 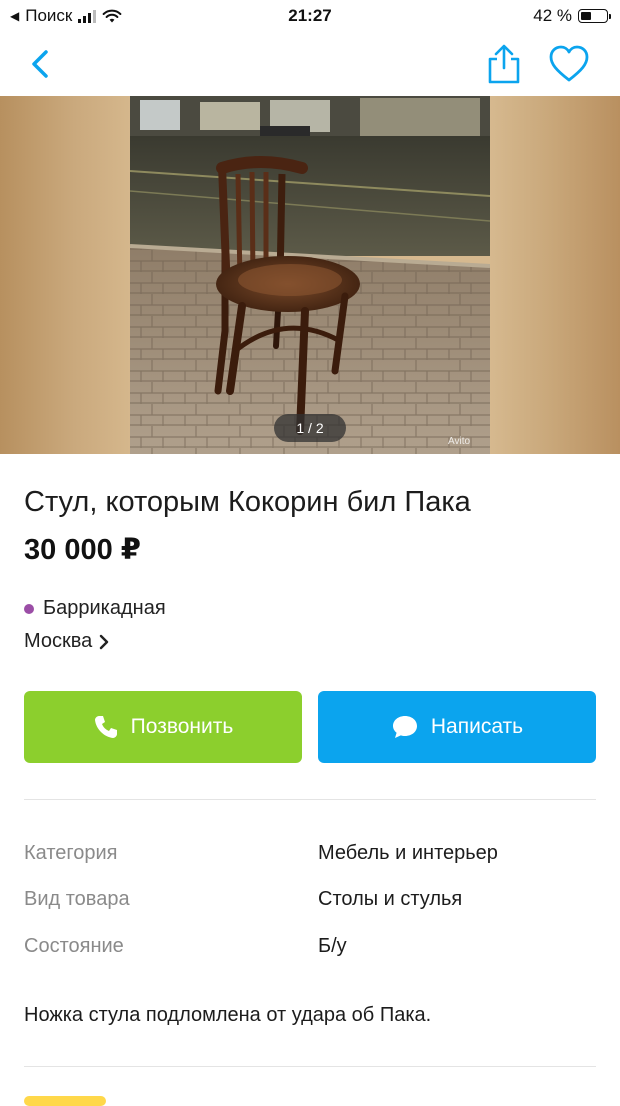 What do you see at coordinates (182, 726) in the screenshot?
I see `call-button-label: Позвонить` at bounding box center [182, 726].